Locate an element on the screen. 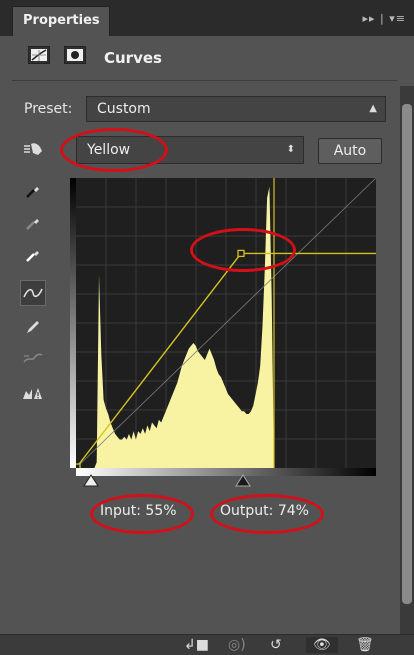 This screenshot has width=414, height=655. clip-to-layer-icon: ↲■ is located at coordinates (196, 645).